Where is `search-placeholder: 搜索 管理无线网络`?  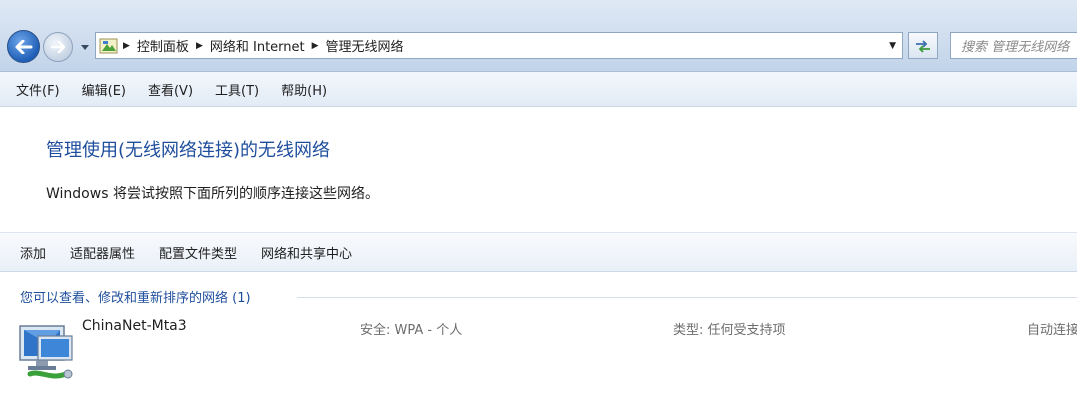 search-placeholder: 搜索 管理无线网络 is located at coordinates (1015, 47).